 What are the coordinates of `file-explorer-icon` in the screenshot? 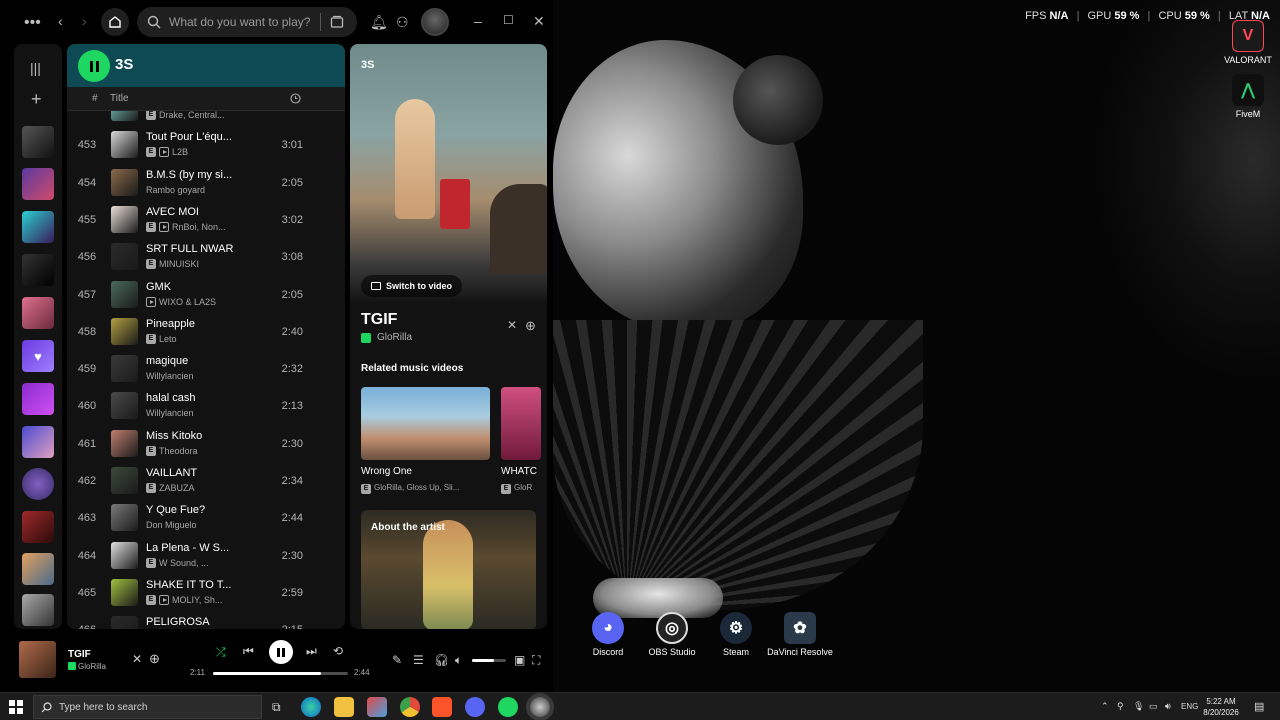 It's located at (344, 707).